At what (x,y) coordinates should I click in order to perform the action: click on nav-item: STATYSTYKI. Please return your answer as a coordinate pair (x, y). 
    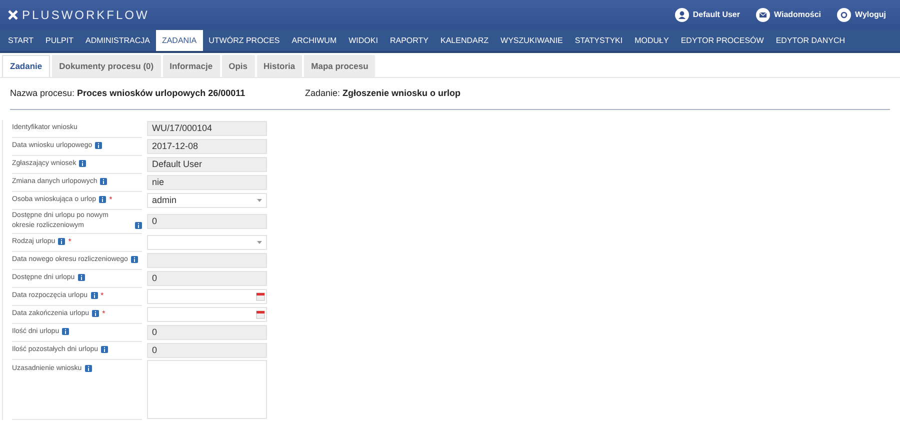
    Looking at the image, I should click on (598, 40).